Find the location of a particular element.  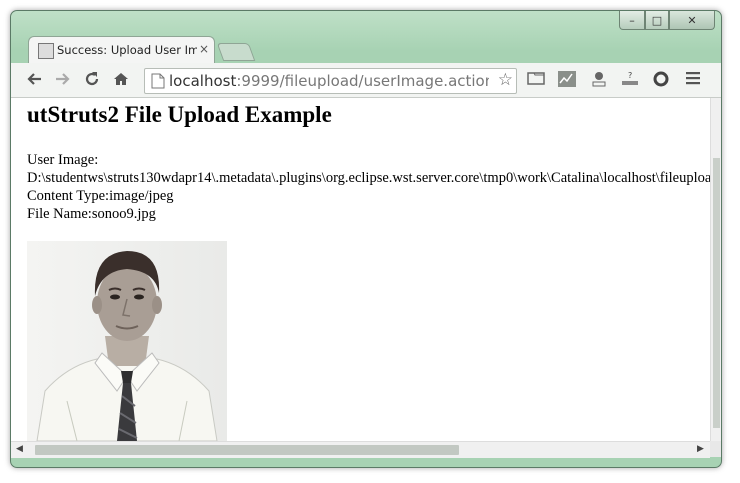

url-path: :9999/fileupload/userImage.action;jse is located at coordinates (362, 81).